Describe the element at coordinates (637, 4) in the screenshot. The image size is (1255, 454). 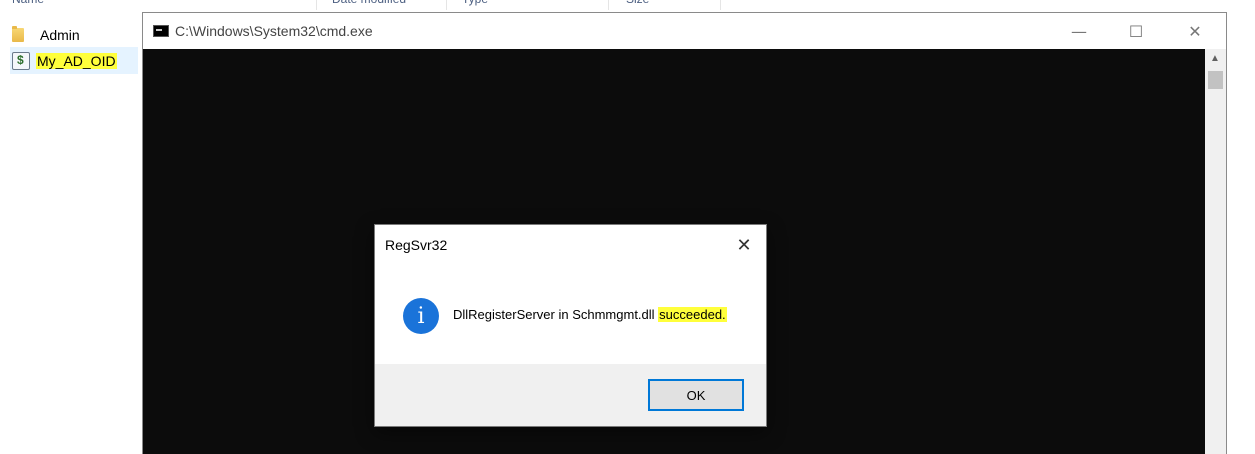
I see `column-header-size: Size` at that location.